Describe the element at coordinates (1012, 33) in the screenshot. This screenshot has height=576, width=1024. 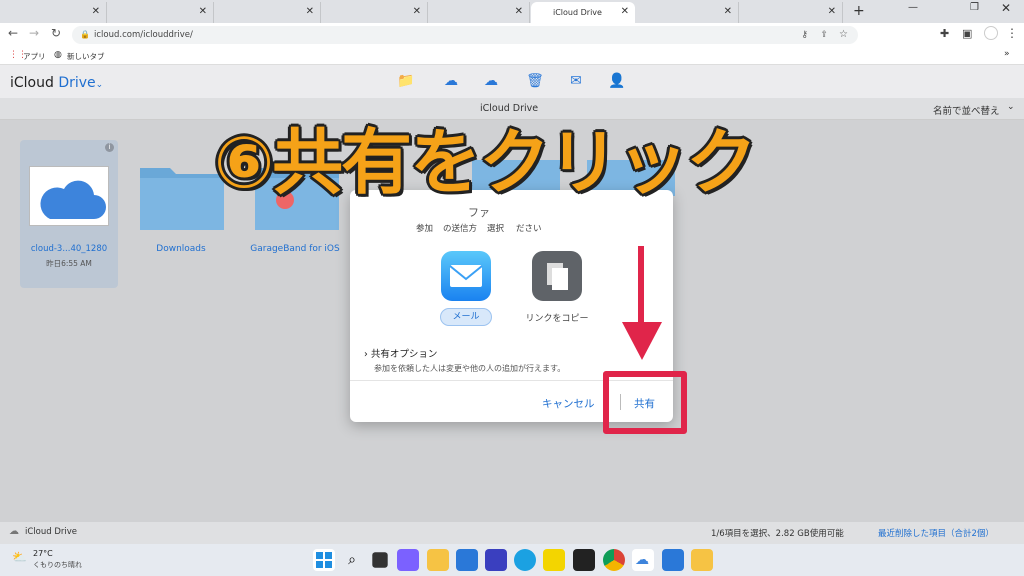
I see `menu-icon: ⋮` at that location.